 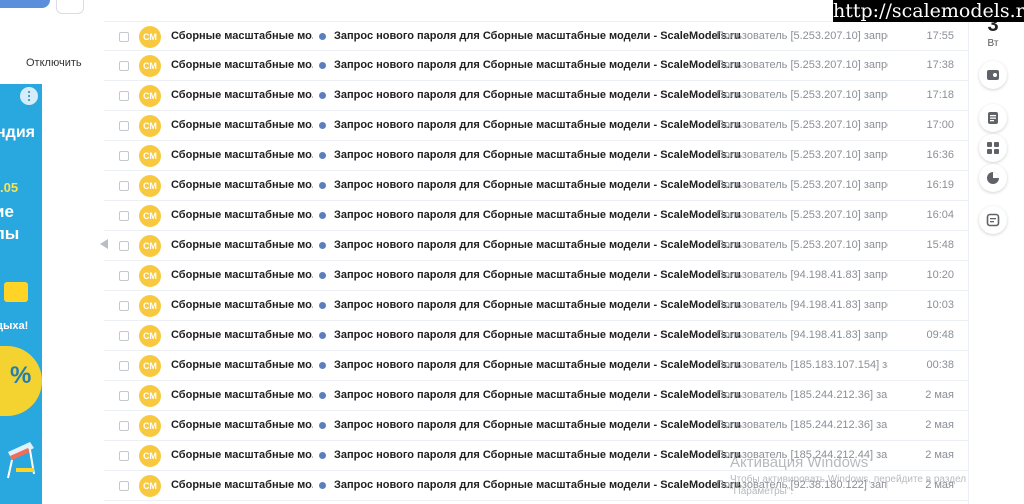 What do you see at coordinates (10, 233) in the screenshot?
I see `ad-text: лы` at bounding box center [10, 233].